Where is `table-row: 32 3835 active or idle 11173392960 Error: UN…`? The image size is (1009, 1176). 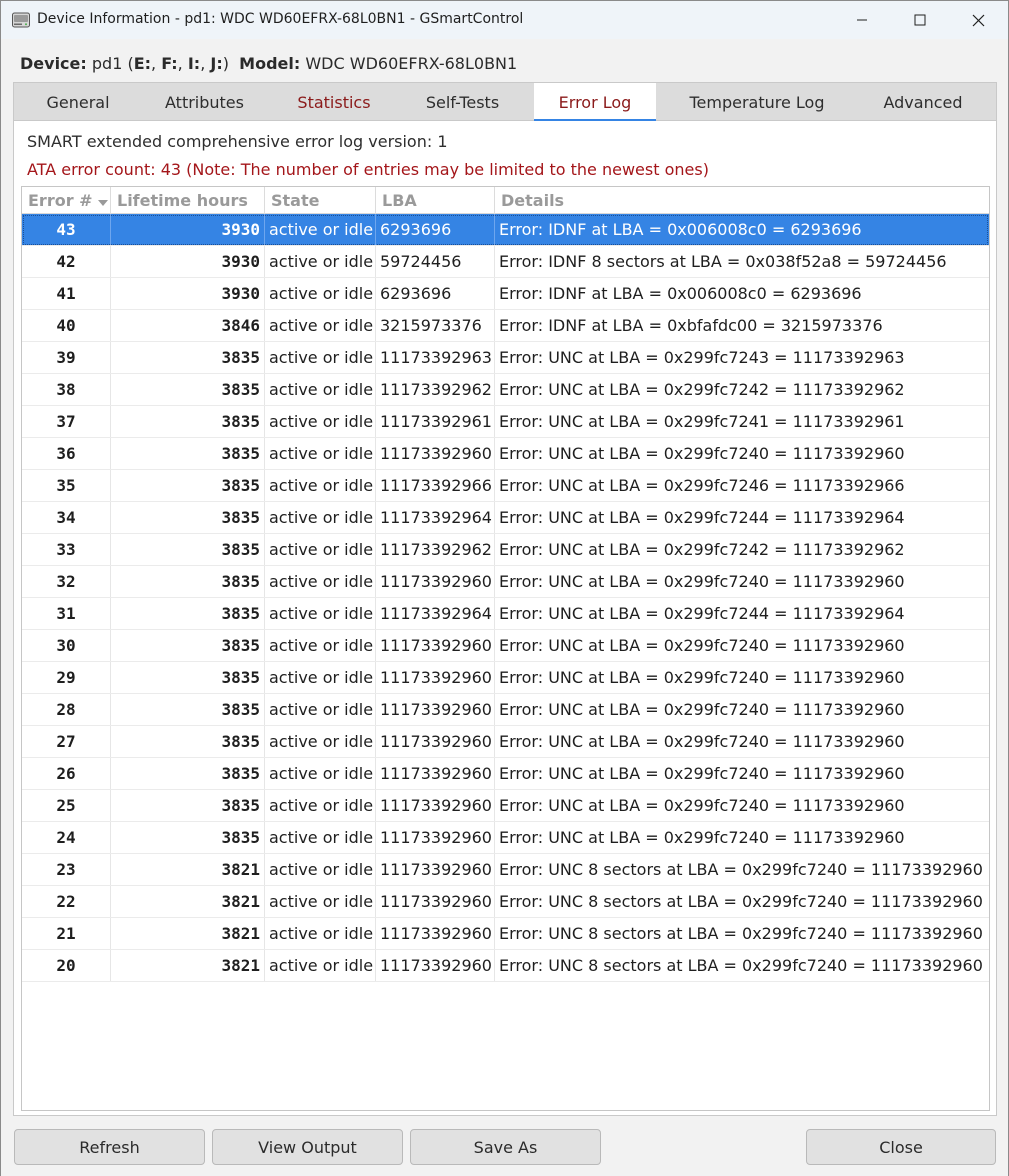 table-row: 32 3835 active or idle 11173392960 Error: UN… is located at coordinates (505, 582).